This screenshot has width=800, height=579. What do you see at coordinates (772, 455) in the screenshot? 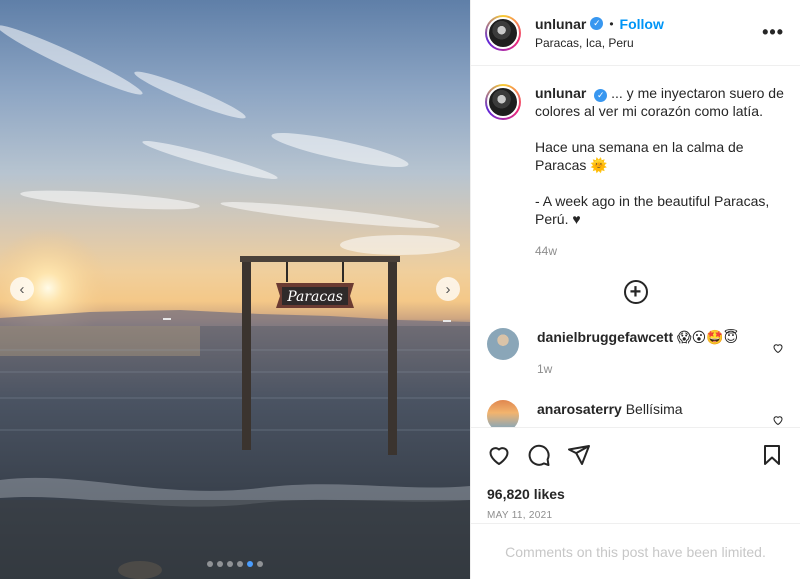
I see `save-bookmark-icon` at bounding box center [772, 455].